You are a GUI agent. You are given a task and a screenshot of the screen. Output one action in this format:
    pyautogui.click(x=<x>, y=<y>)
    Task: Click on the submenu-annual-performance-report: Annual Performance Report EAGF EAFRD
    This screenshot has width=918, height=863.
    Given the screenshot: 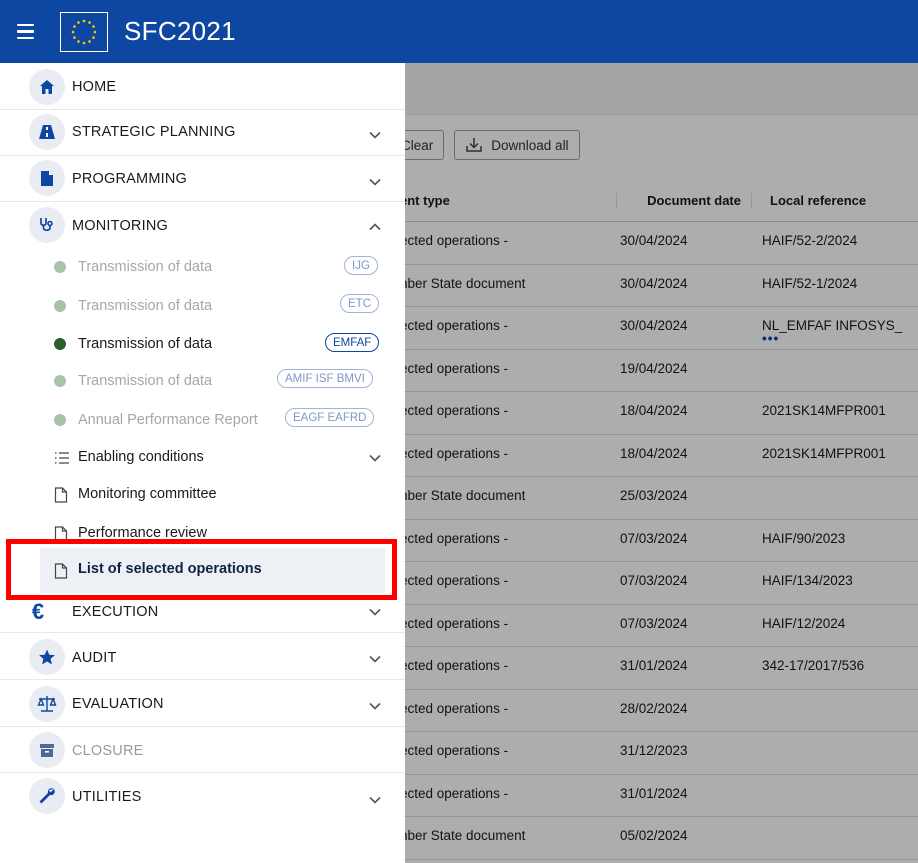 What is the action you would take?
    pyautogui.click(x=202, y=419)
    